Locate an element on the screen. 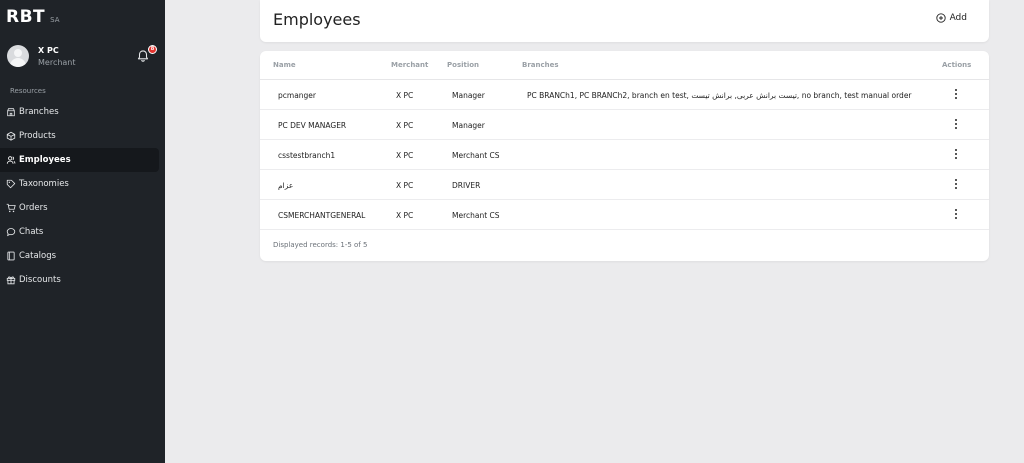 The image size is (1024, 463). section-label-resources: Resources is located at coordinates (28, 91).